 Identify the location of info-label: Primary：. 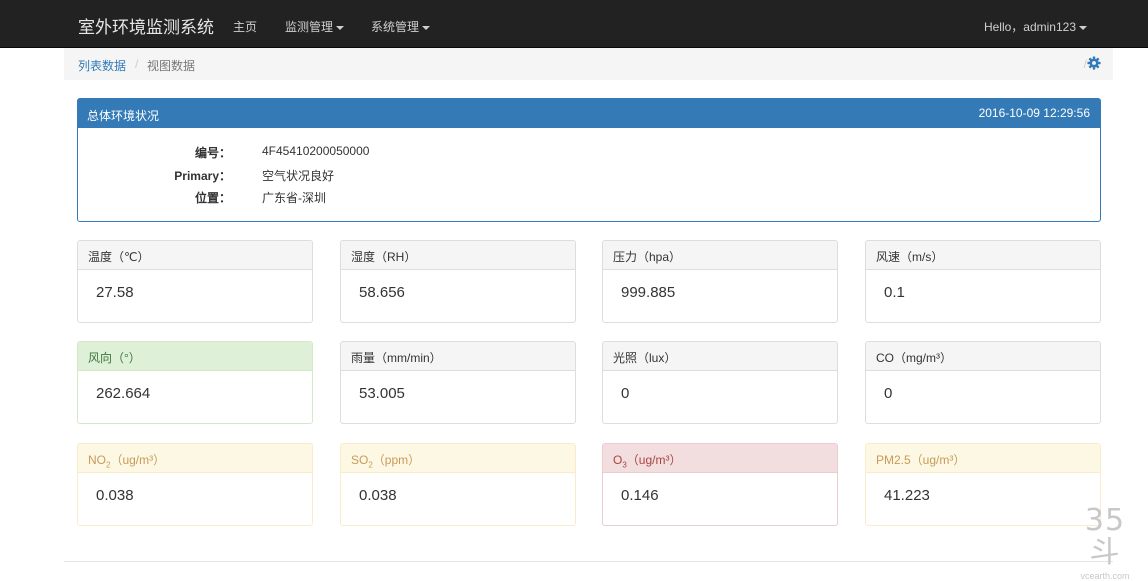
(202, 176).